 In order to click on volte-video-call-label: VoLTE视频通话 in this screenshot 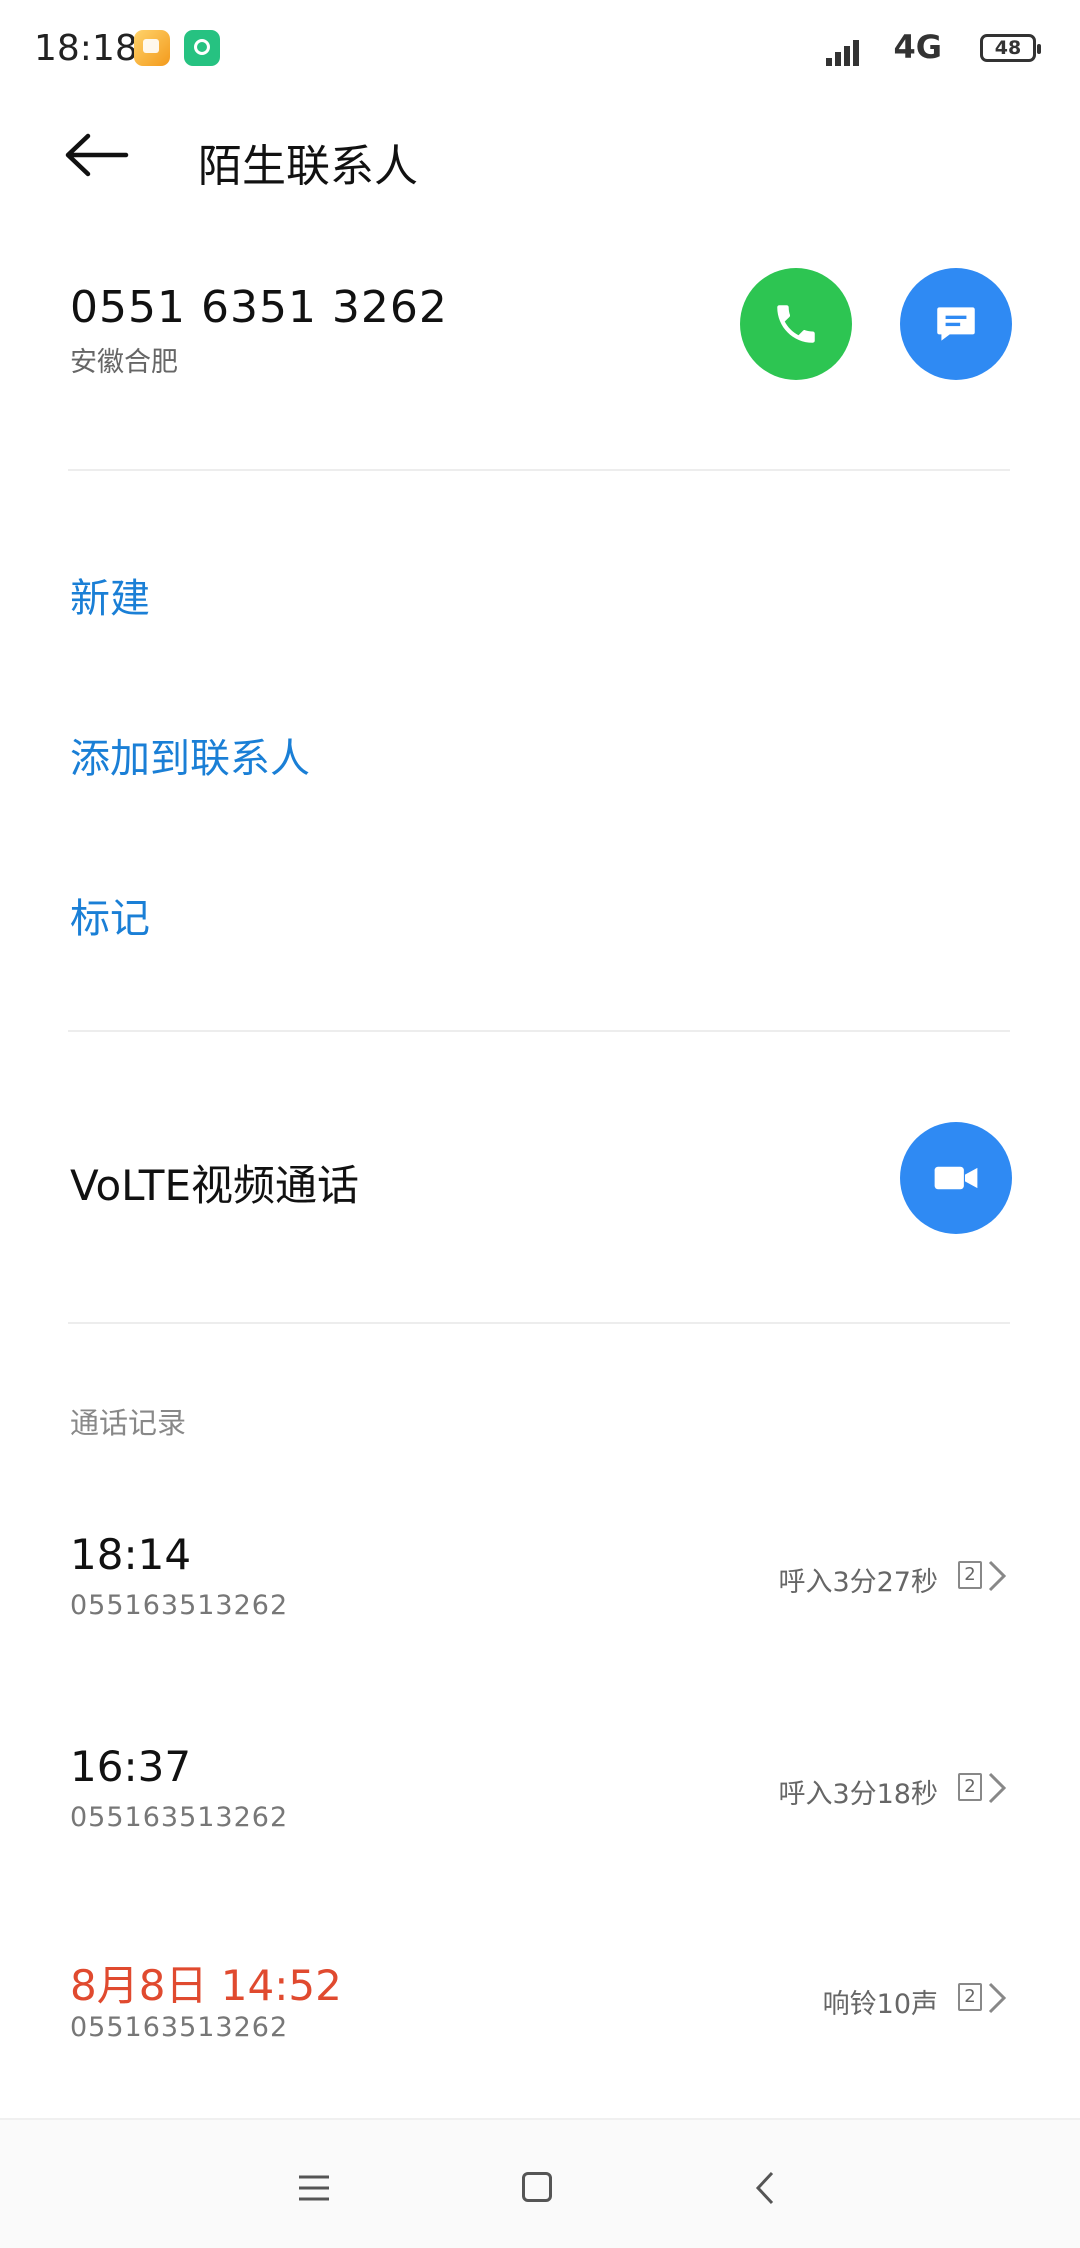, I will do `click(214, 1185)`.